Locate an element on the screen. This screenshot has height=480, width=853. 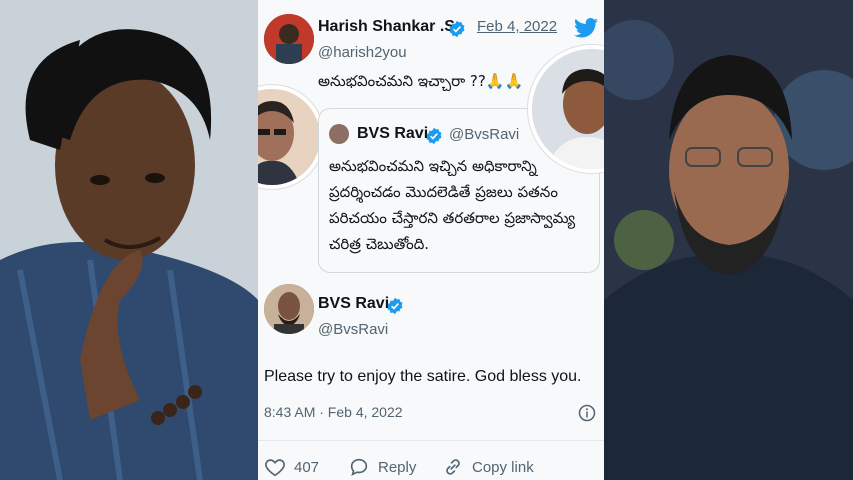
quoted-author-handle: @BvsRavi is located at coordinates (484, 134).